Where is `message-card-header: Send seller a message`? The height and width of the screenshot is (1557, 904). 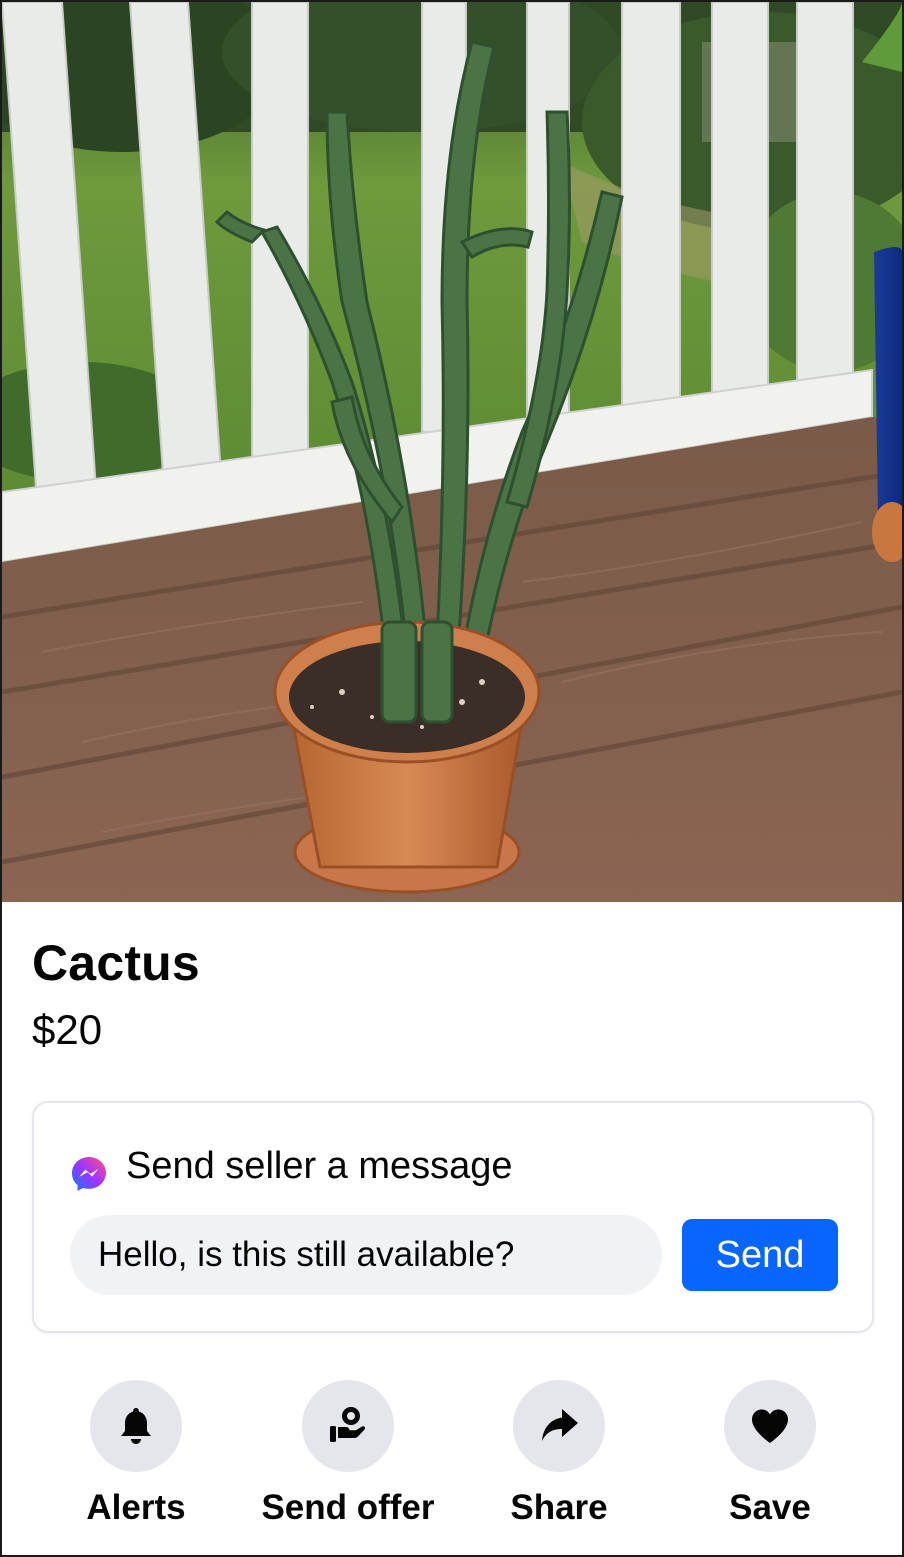 message-card-header: Send seller a message is located at coordinates (291, 1166).